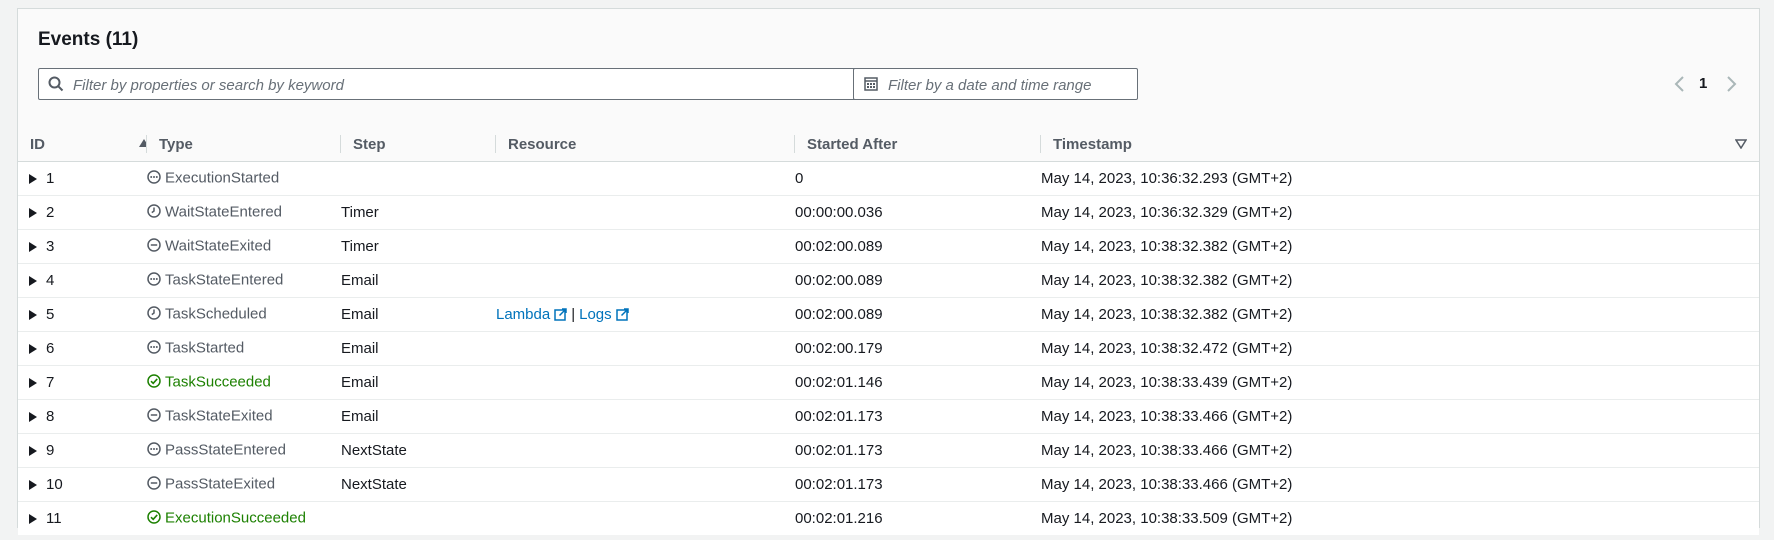 This screenshot has height=540, width=1774. I want to click on cell-type: ExecutionSucceeded, so click(244, 518).